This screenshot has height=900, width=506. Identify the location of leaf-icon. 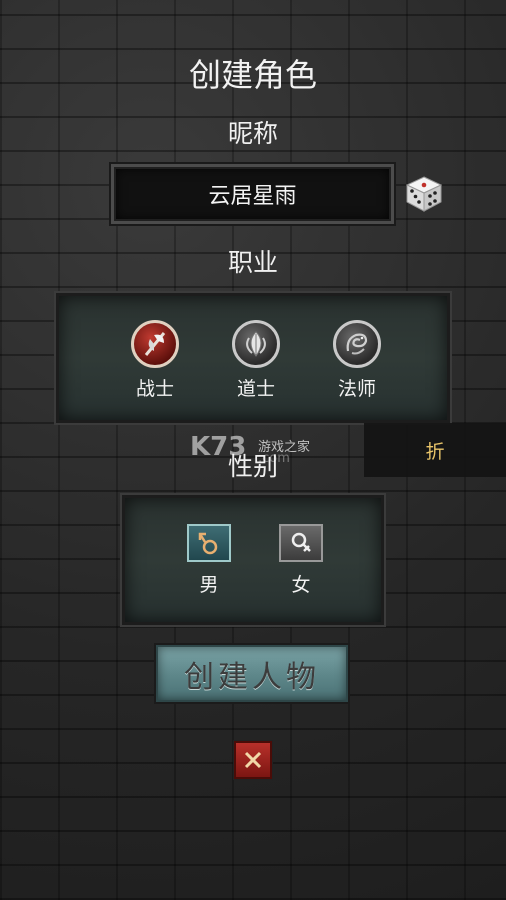
(256, 344).